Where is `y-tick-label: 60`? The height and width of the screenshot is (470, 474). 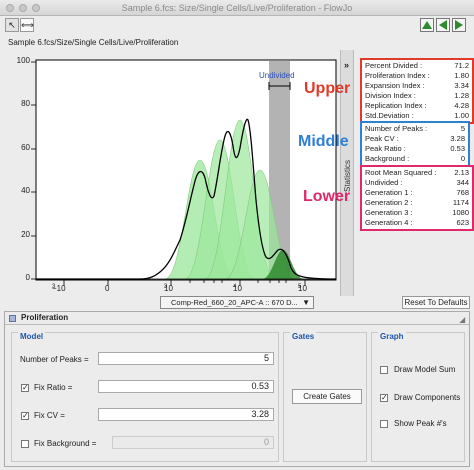
y-tick-label: 60 is located at coordinates (25, 147).